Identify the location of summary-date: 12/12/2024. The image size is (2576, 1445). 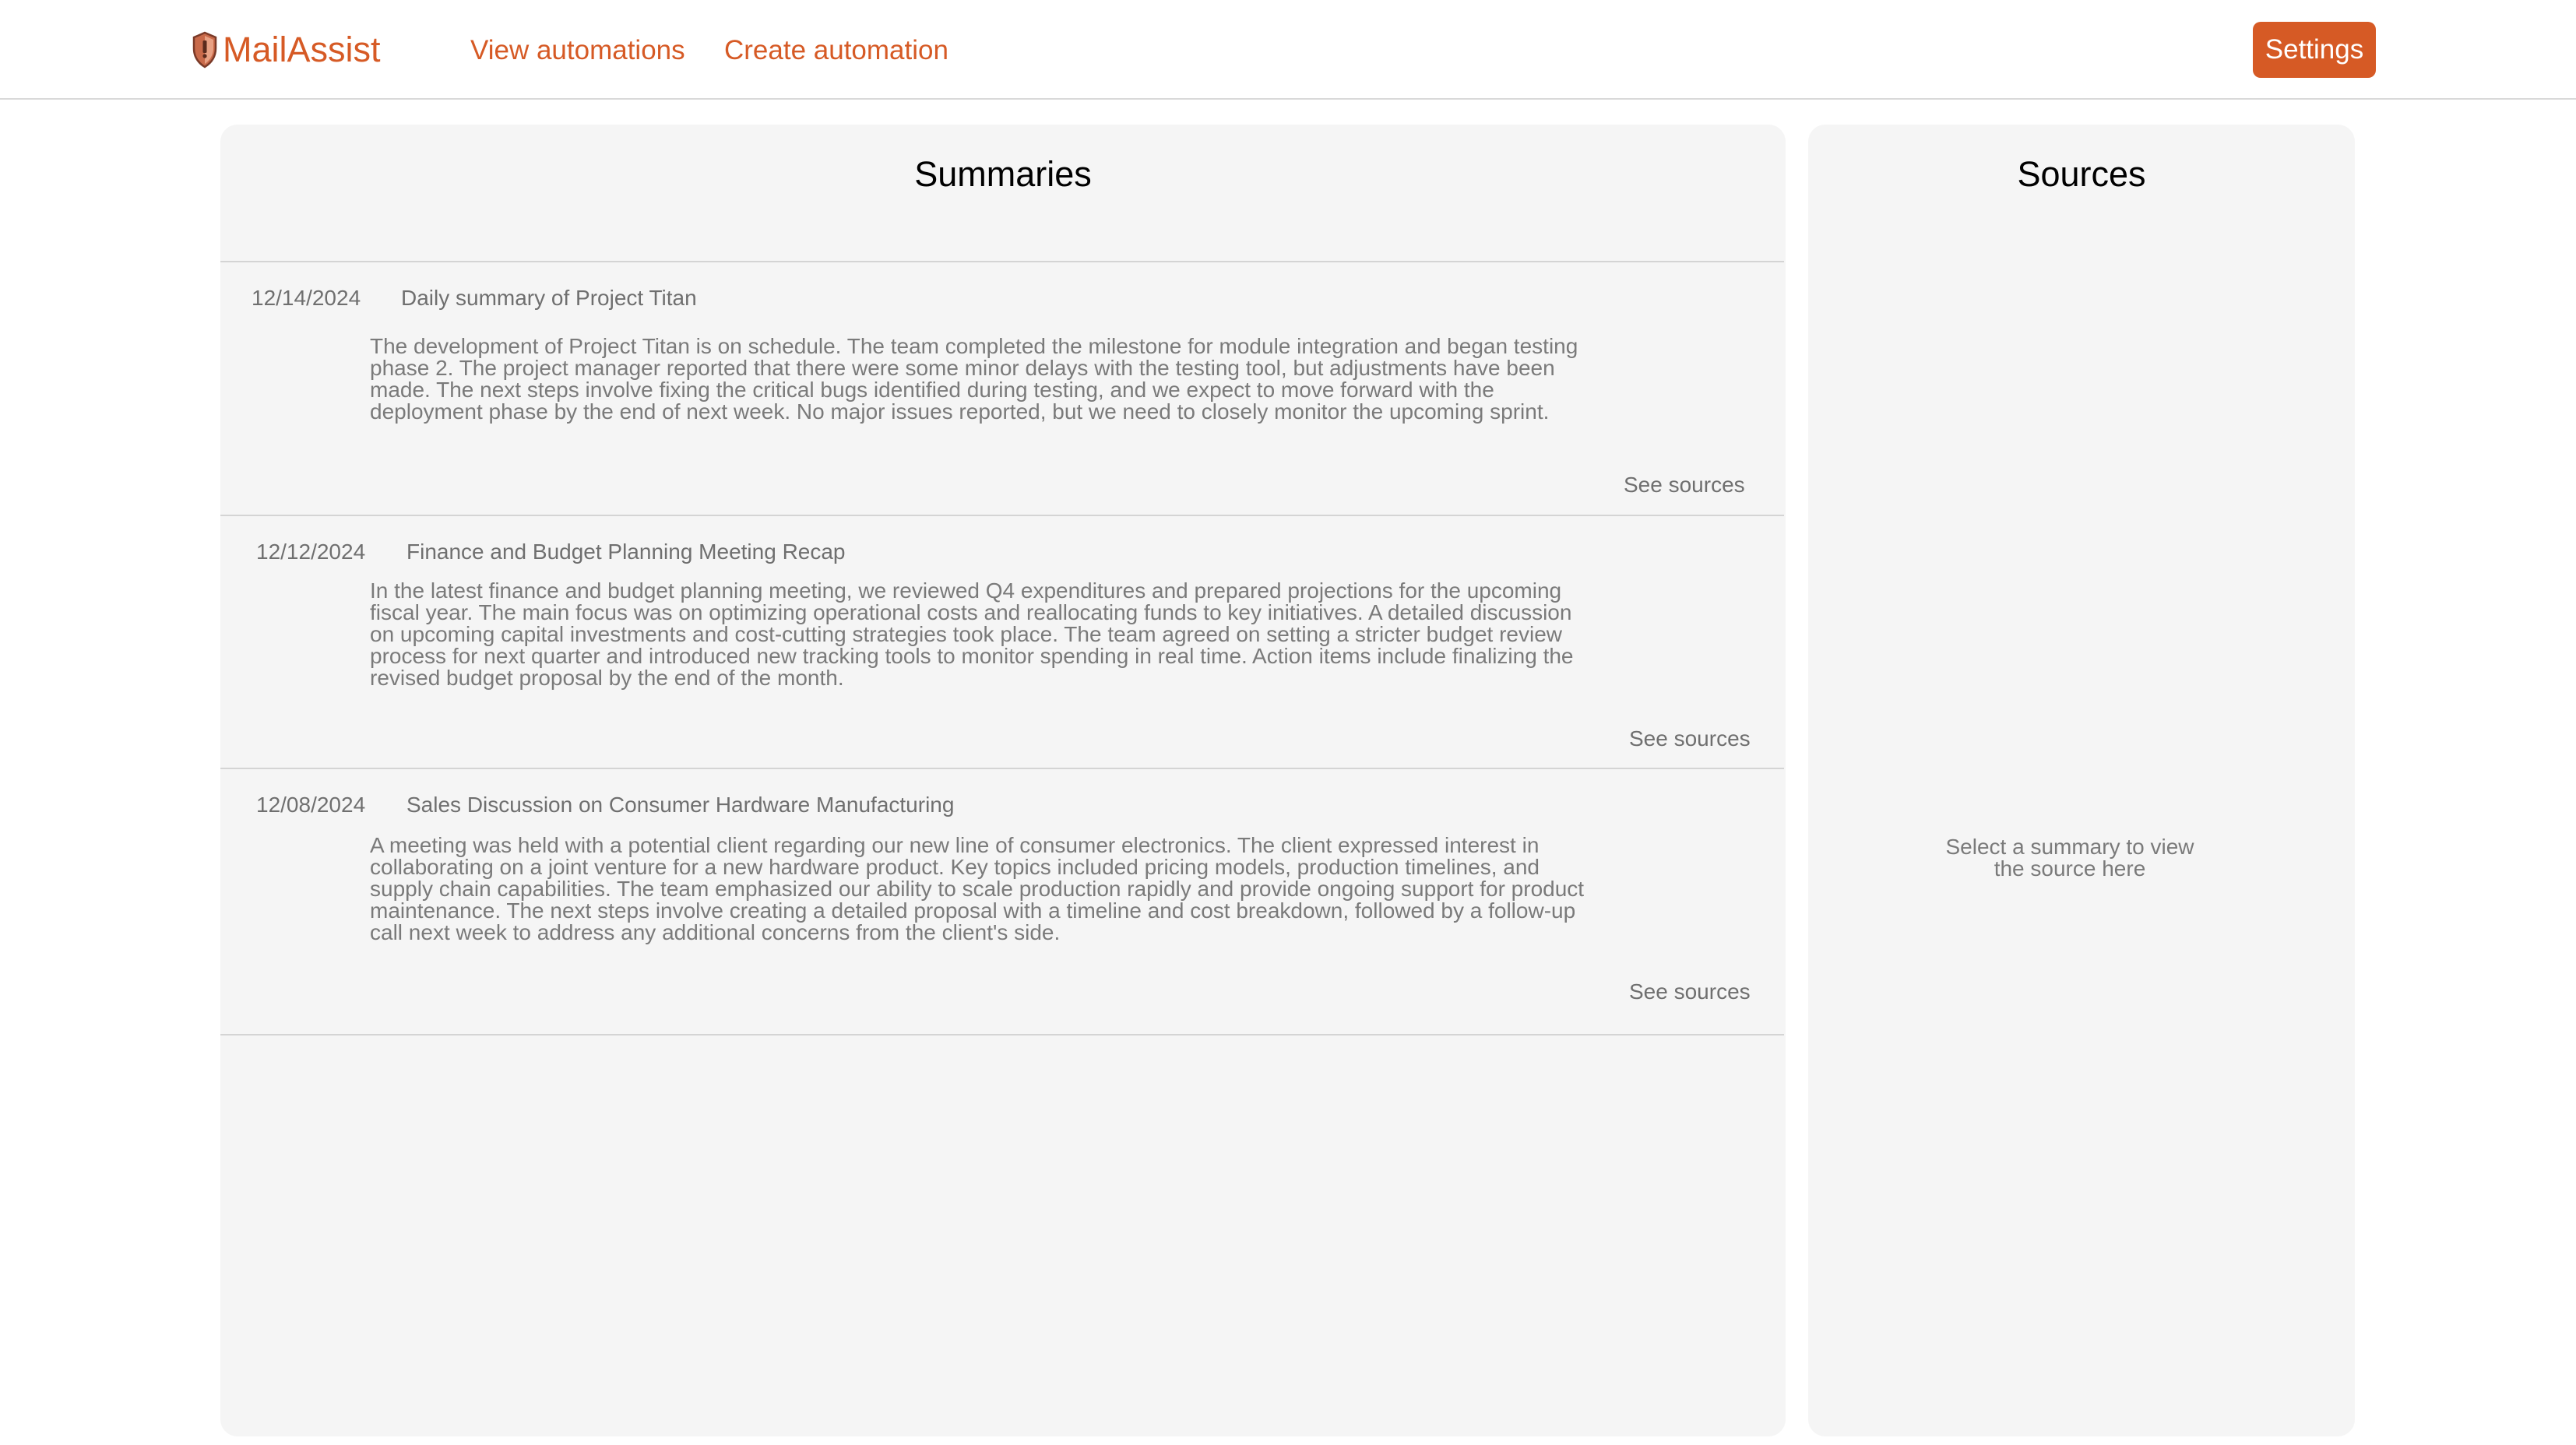
(311, 552).